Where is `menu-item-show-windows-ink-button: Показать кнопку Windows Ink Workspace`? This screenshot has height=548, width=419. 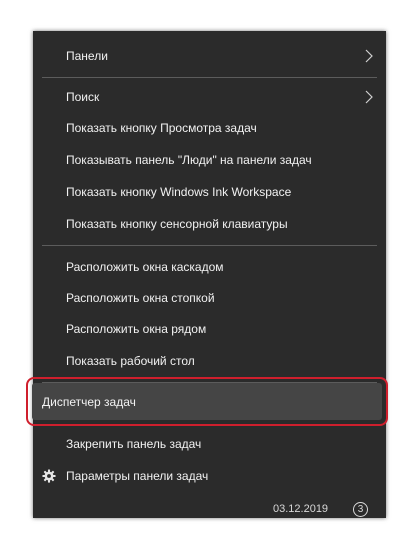 menu-item-show-windows-ink-button: Показать кнопку Windows Ink Workspace is located at coordinates (209, 192).